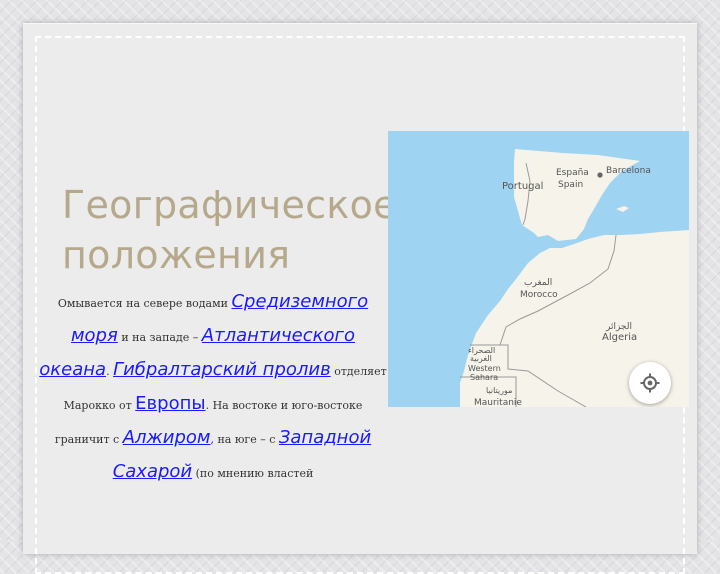 The height and width of the screenshot is (574, 720). I want to click on map-label-barcelona: Barcelona, so click(628, 171).